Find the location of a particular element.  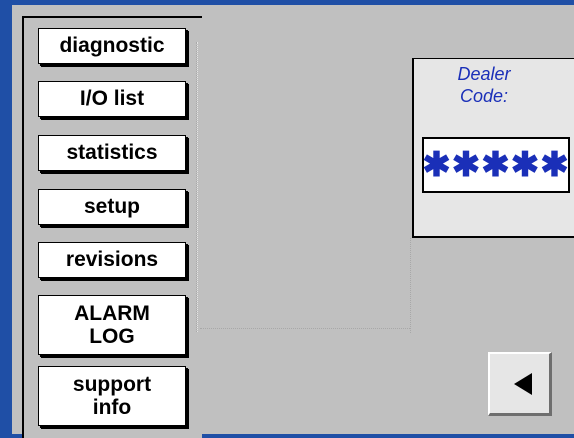

window-top-border is located at coordinates (287, 2).